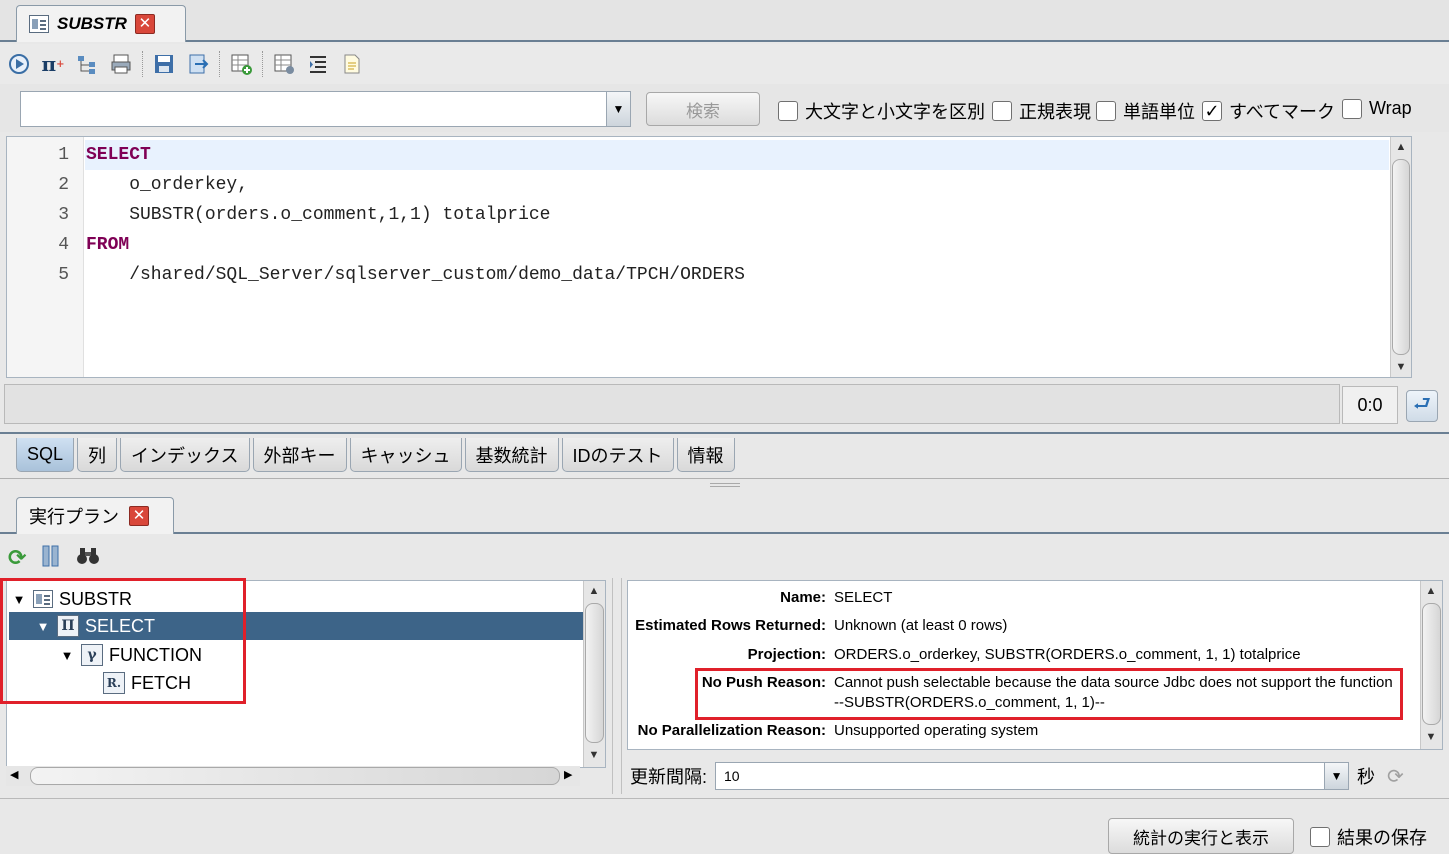 The image size is (1449, 854). Describe the element at coordinates (284, 64) in the screenshot. I see `table-settings-icon` at that location.